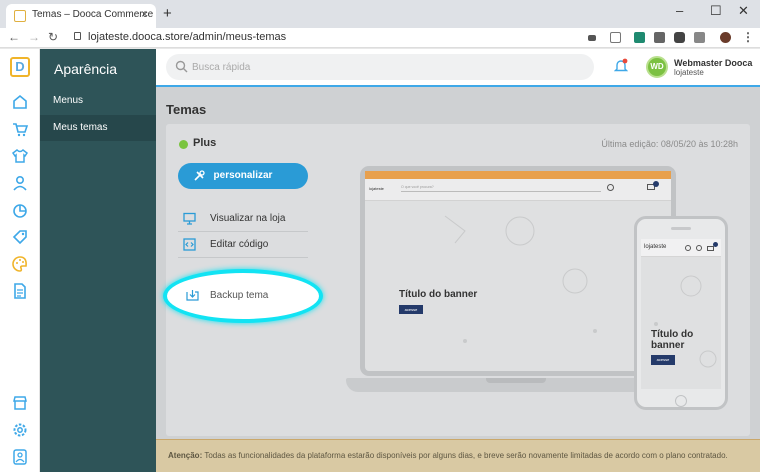 The height and width of the screenshot is (472, 760). Describe the element at coordinates (14, 37) in the screenshot. I see `back-button: ←` at that location.